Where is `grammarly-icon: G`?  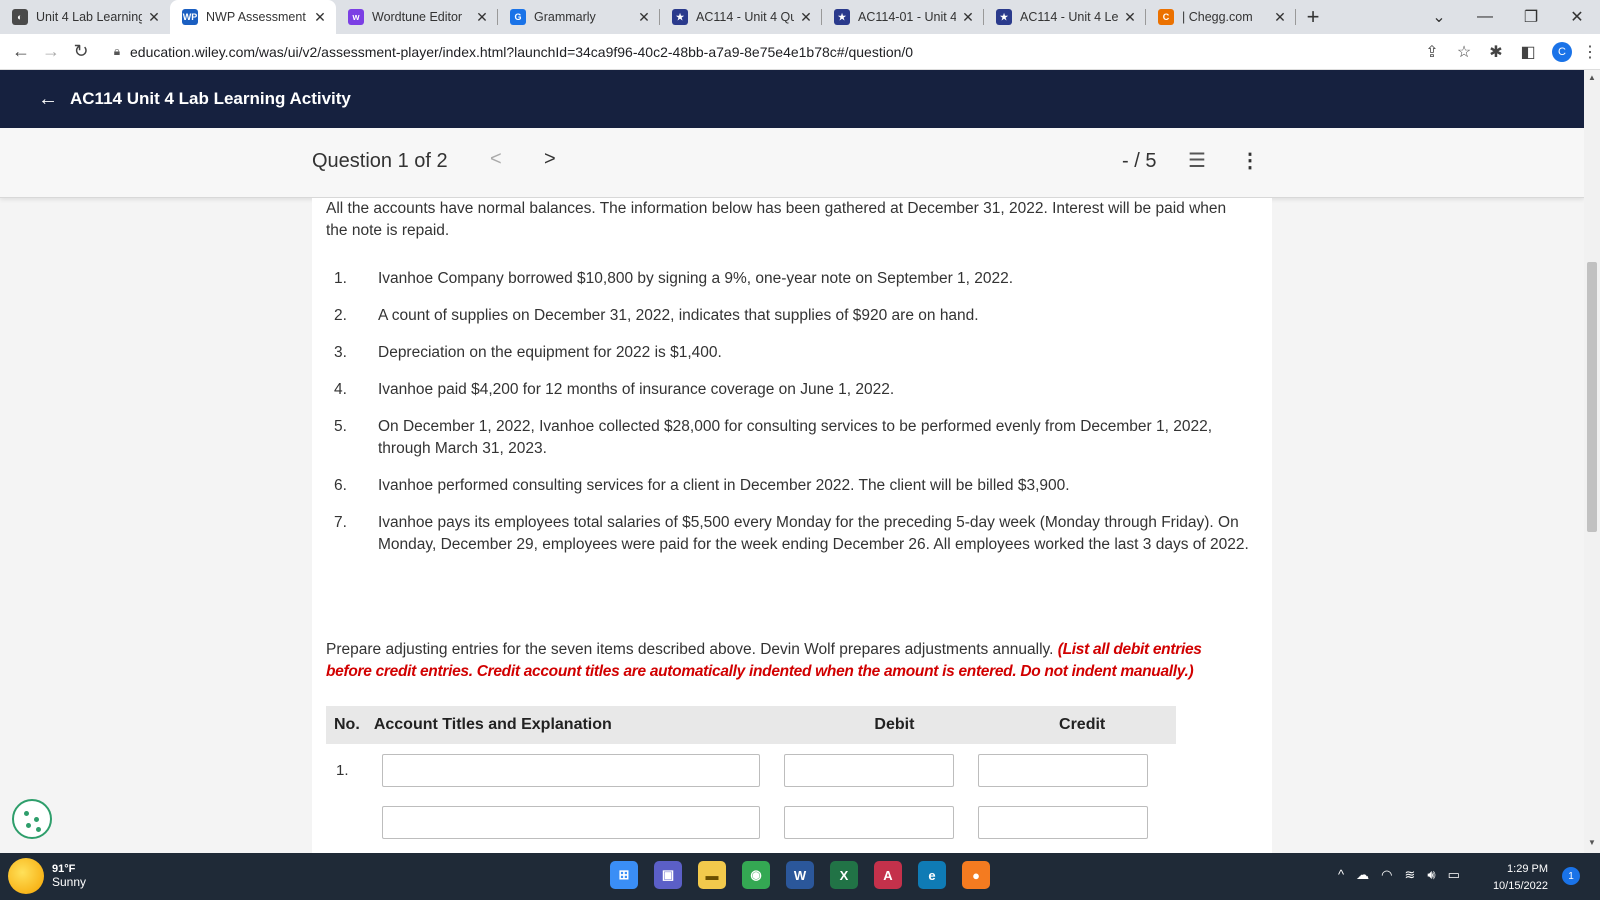
grammarly-icon: G is located at coordinates (518, 17).